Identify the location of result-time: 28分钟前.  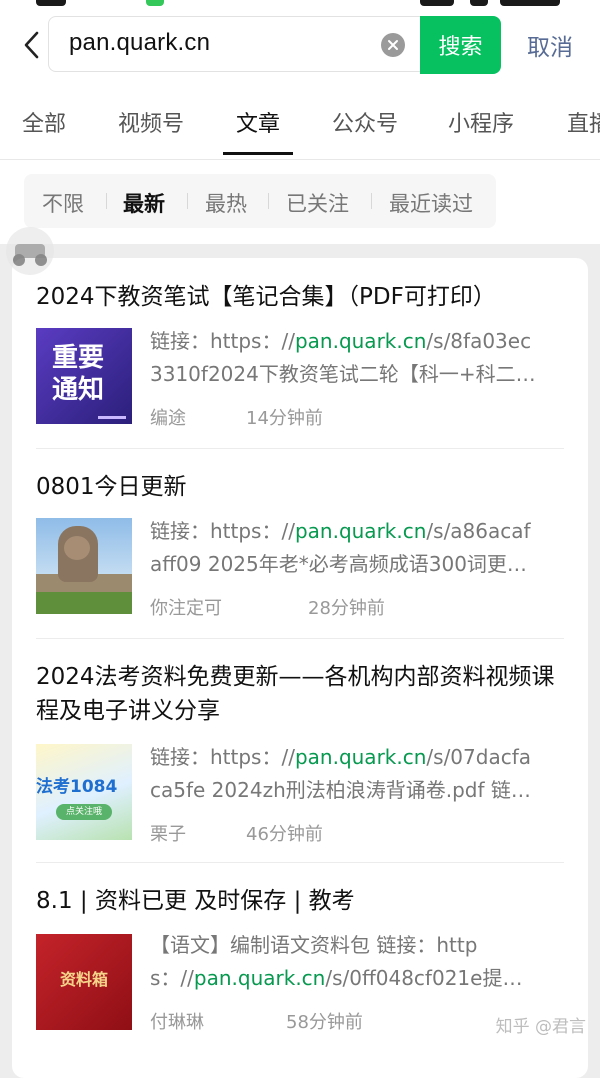
(346, 608).